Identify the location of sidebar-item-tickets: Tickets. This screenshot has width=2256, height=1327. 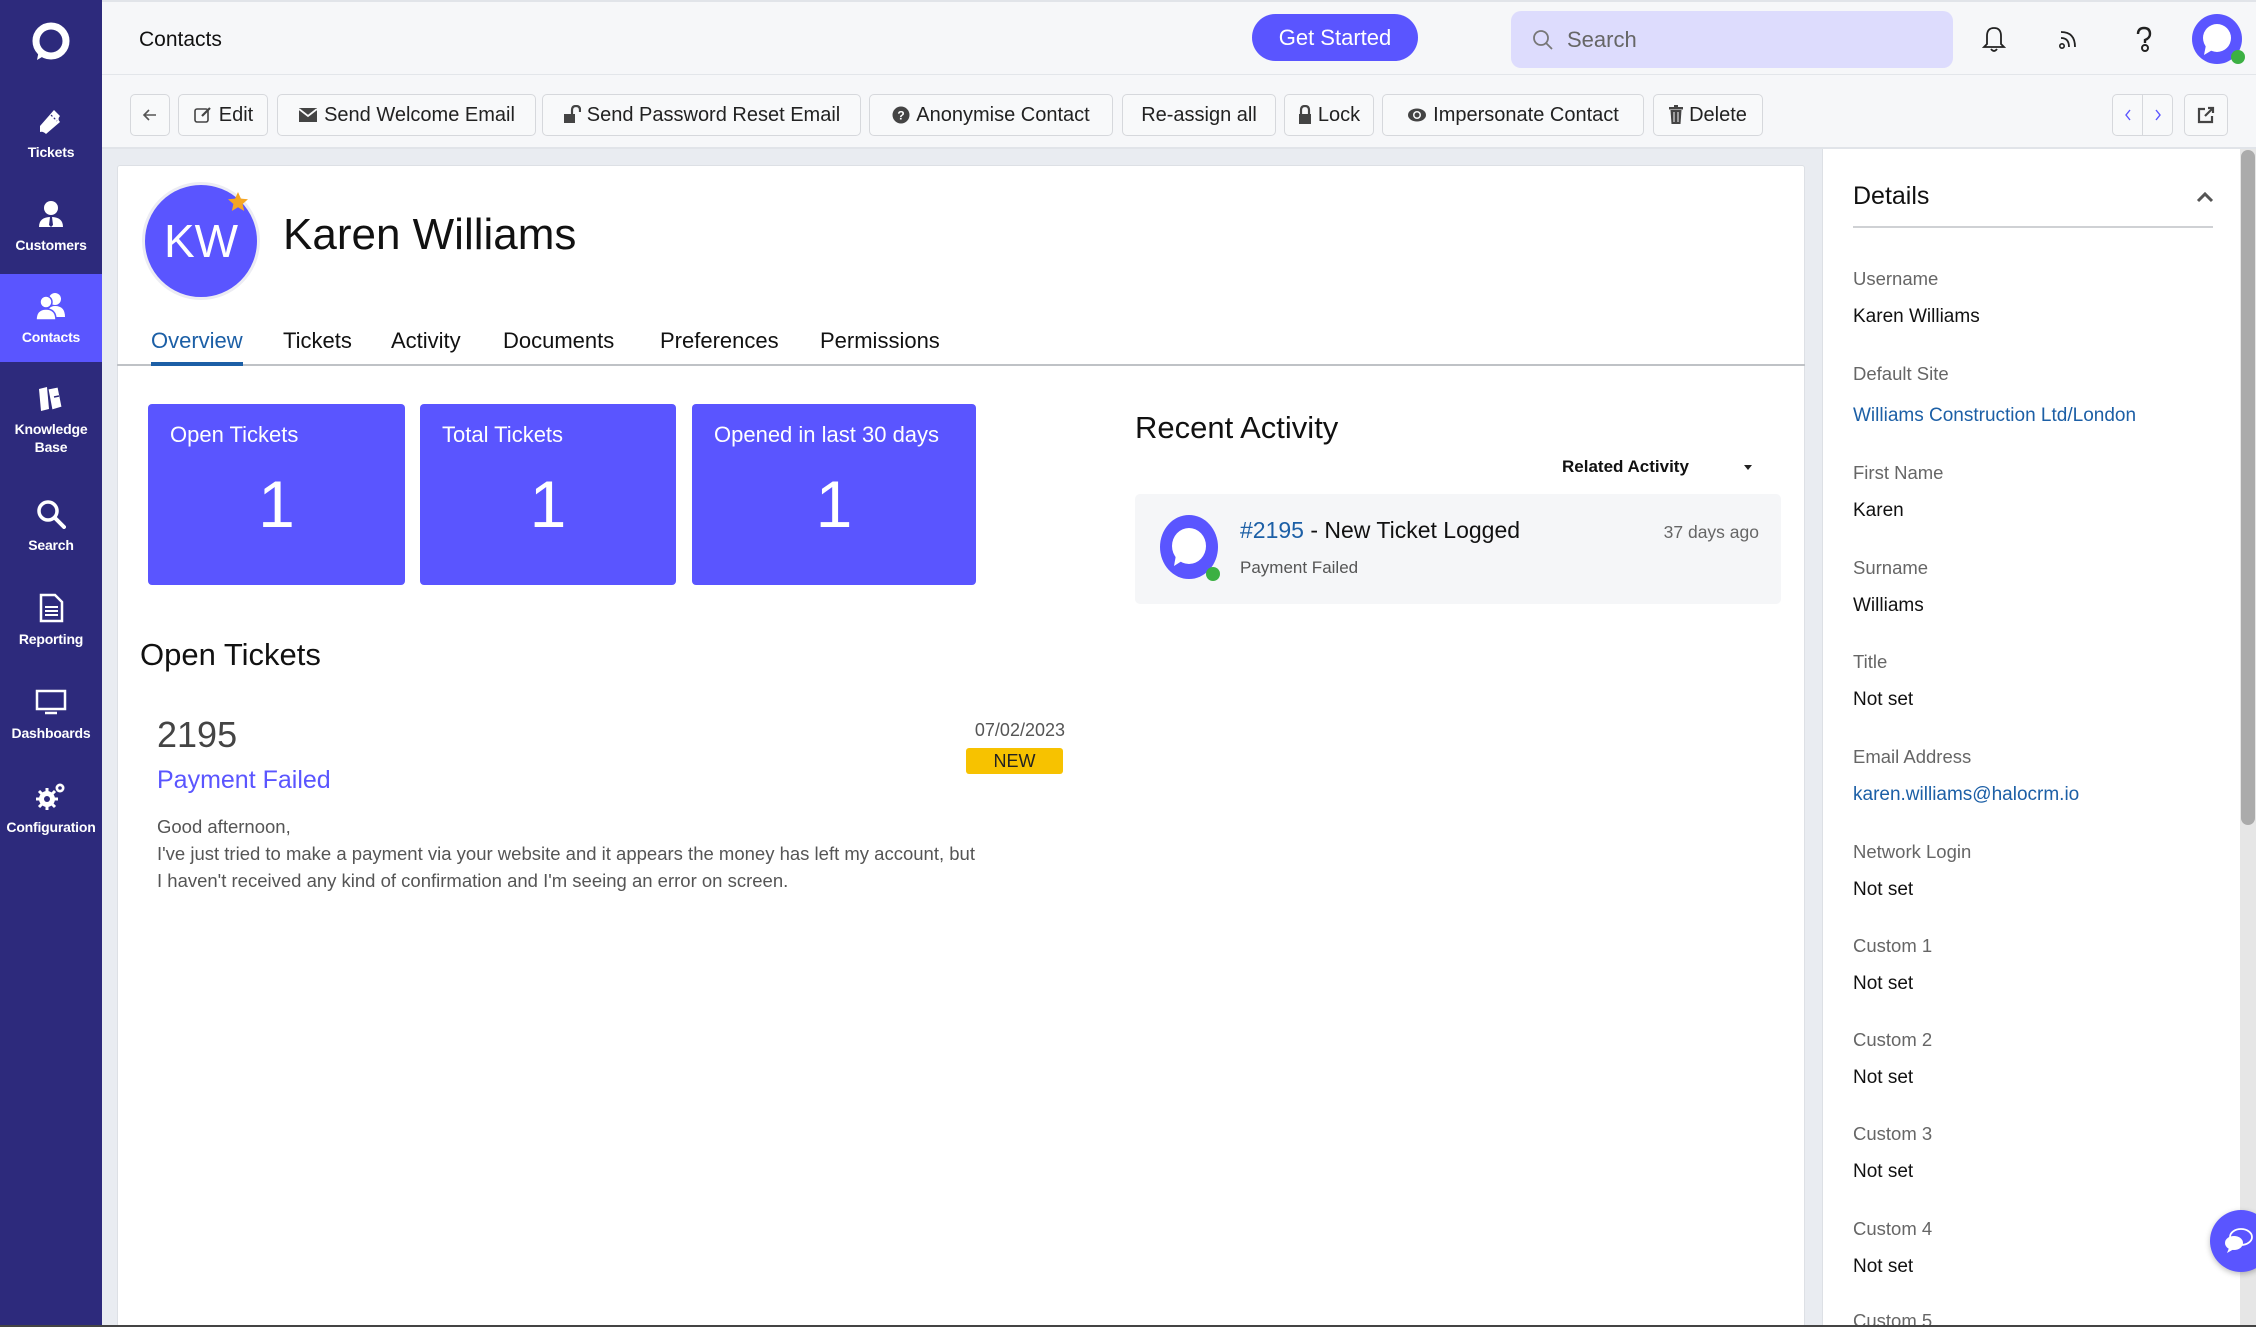
(51, 133).